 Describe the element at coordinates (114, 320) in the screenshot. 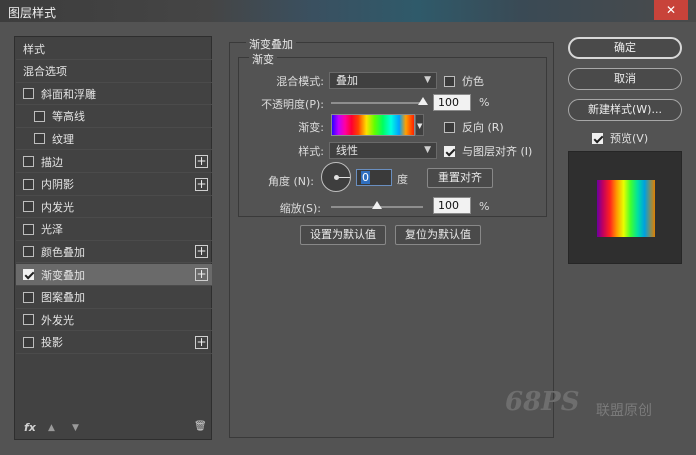

I see `style-item: 外发光` at that location.